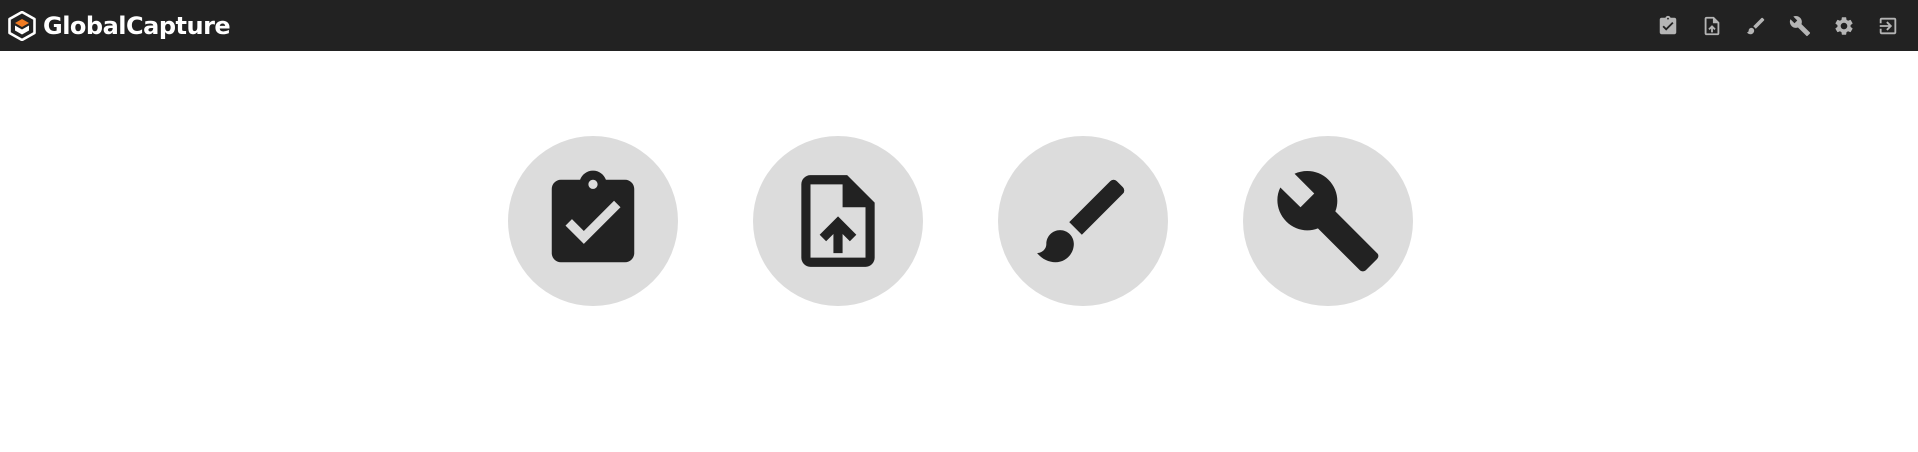  I want to click on nav-wrench-button, so click(1800, 25).